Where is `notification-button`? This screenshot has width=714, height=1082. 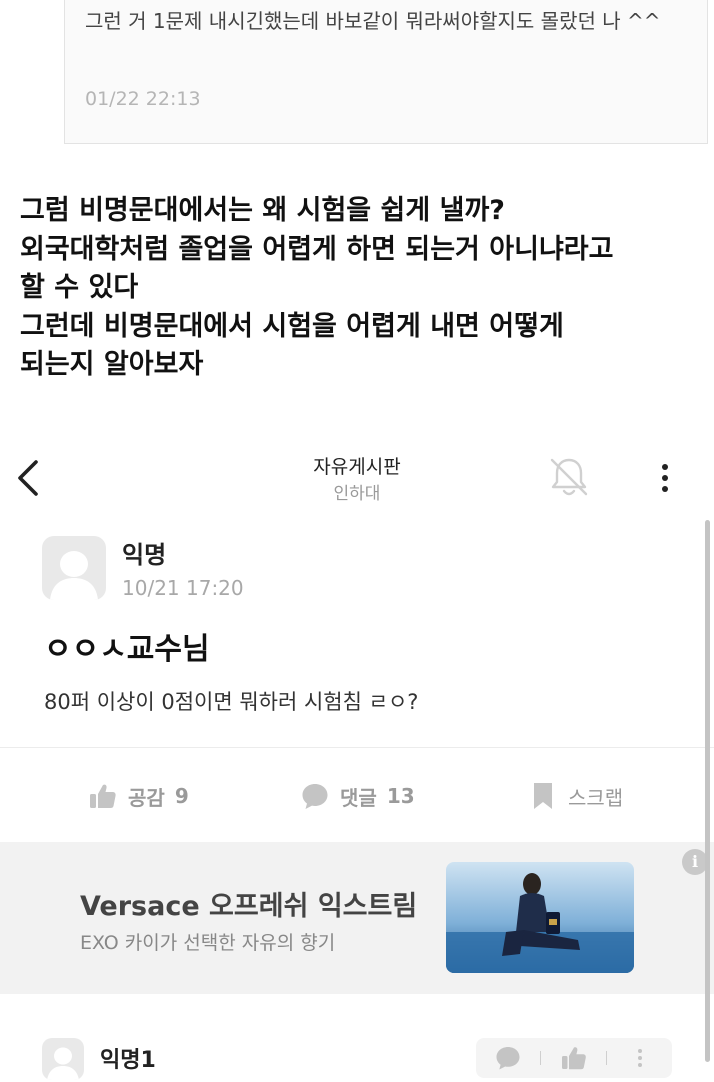
notification-button is located at coordinates (569, 477).